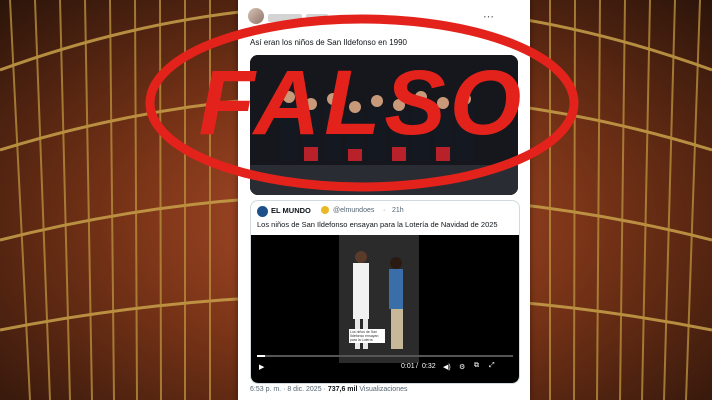  What do you see at coordinates (291, 210) in the screenshot?
I see `quoted-author-name: EL MUNDO` at bounding box center [291, 210].